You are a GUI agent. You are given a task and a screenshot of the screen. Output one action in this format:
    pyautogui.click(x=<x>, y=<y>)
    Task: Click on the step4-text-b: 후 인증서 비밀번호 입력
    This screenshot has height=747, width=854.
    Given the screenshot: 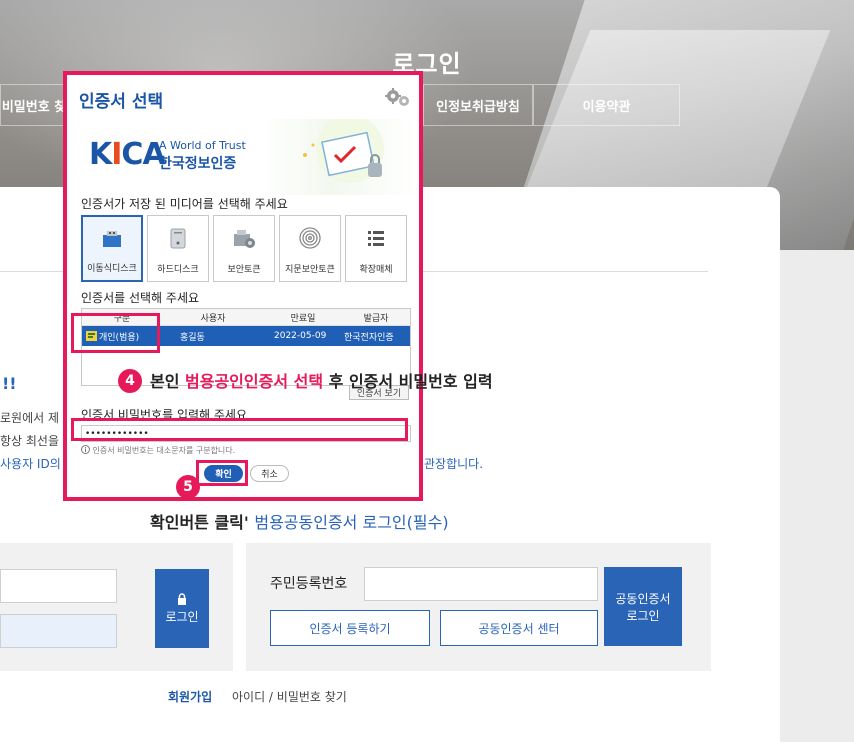 What is the action you would take?
    pyautogui.click(x=408, y=381)
    